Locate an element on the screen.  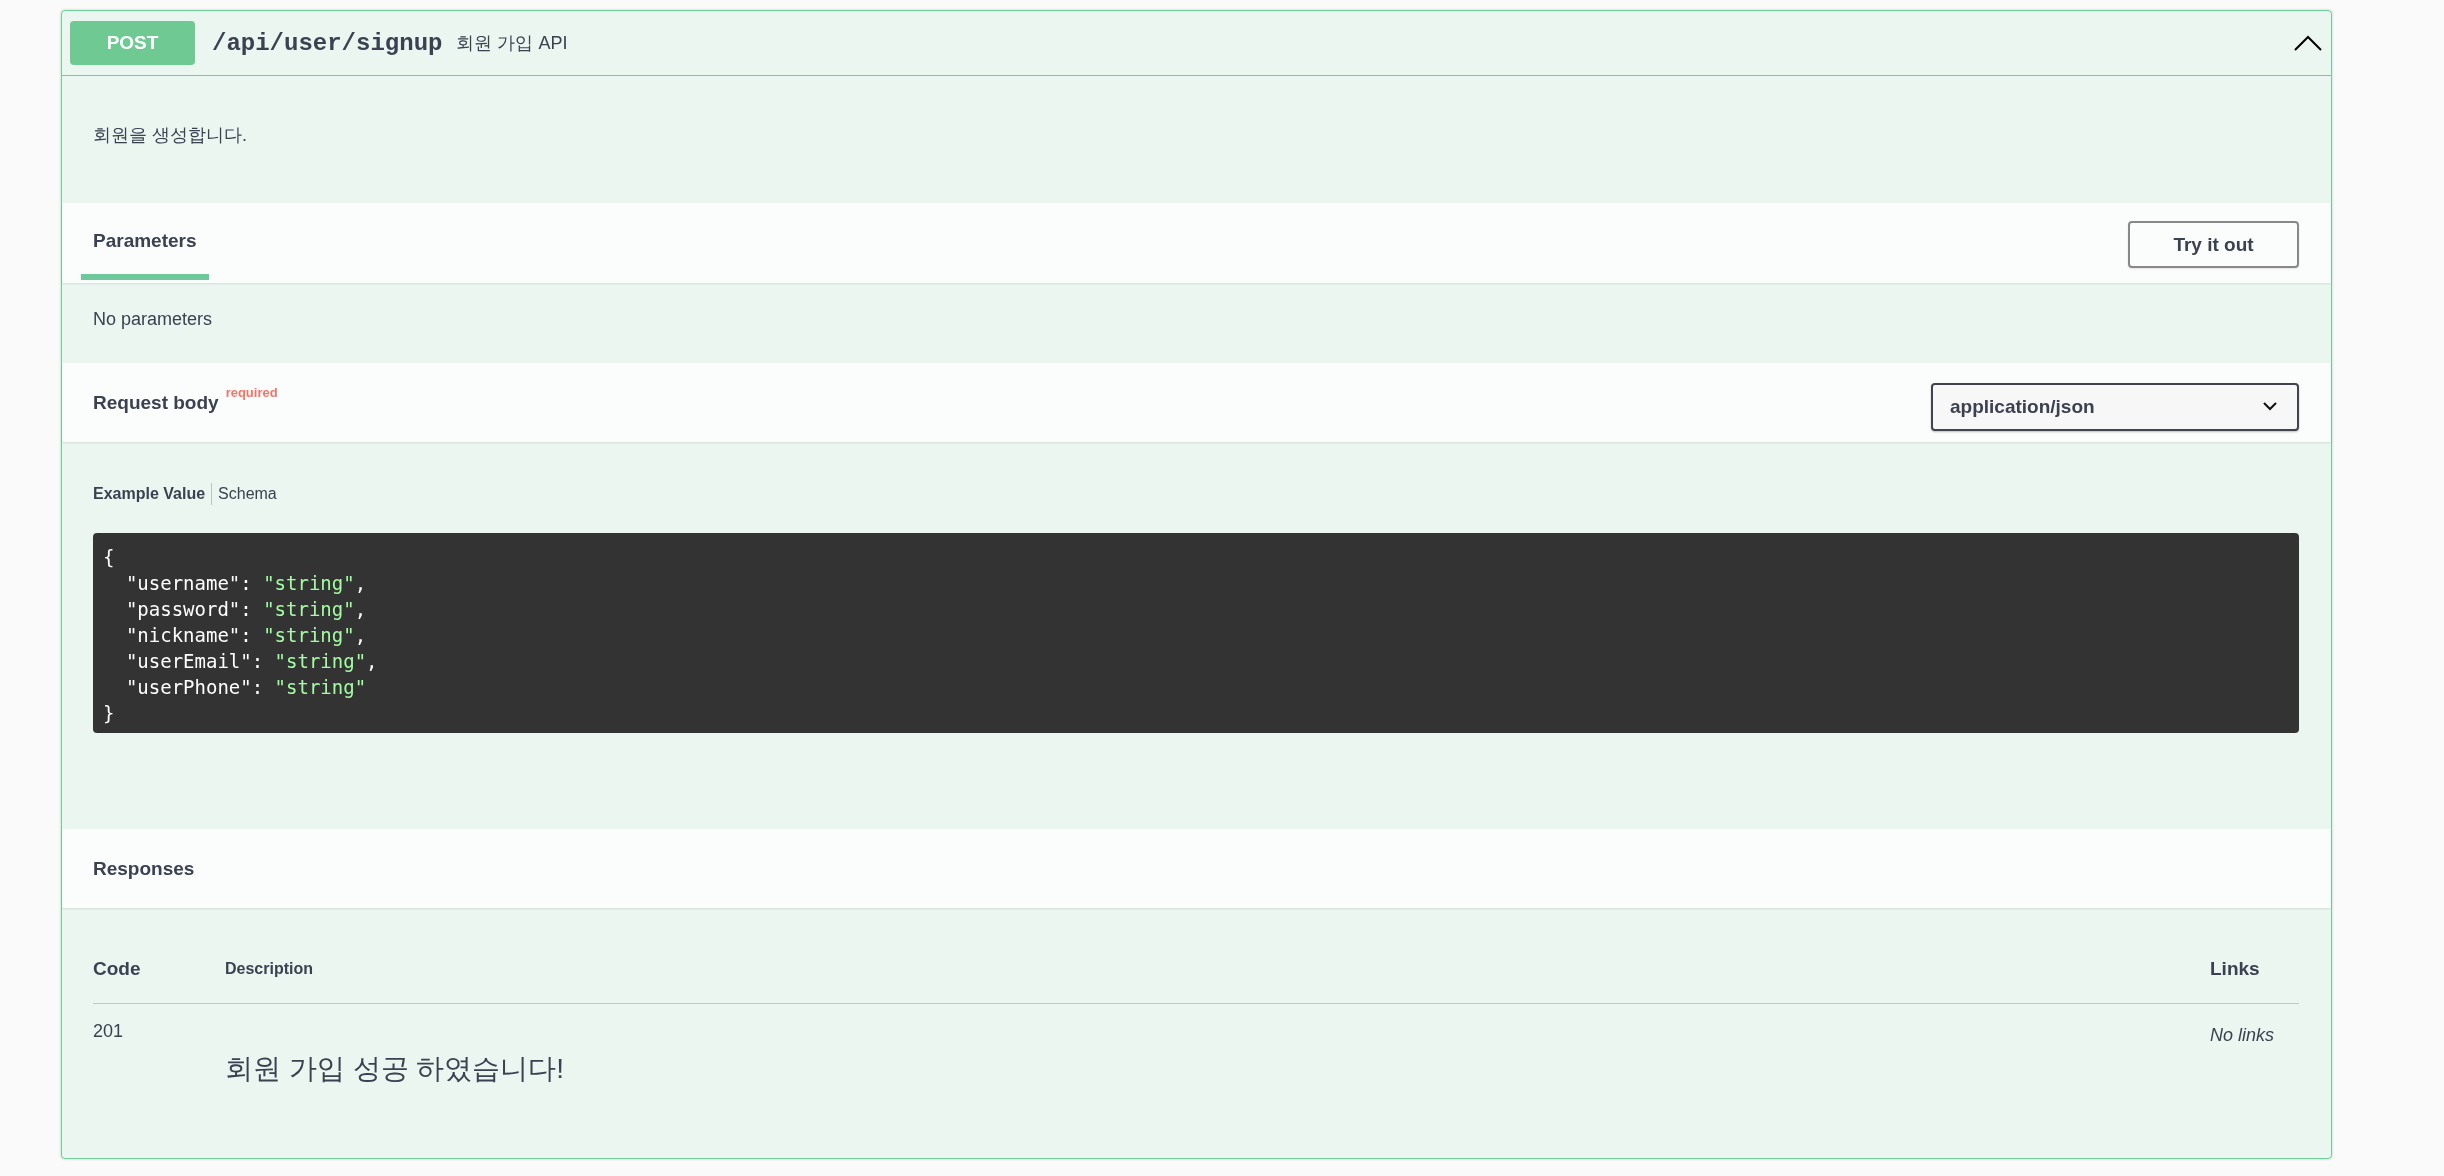
content-type-select: application/json is located at coordinates (2115, 406).